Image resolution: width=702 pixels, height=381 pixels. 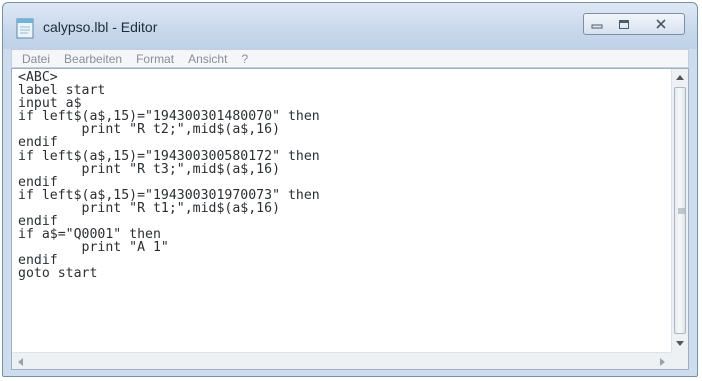 I want to click on scroll-left-arrow-icon, so click(x=20, y=362).